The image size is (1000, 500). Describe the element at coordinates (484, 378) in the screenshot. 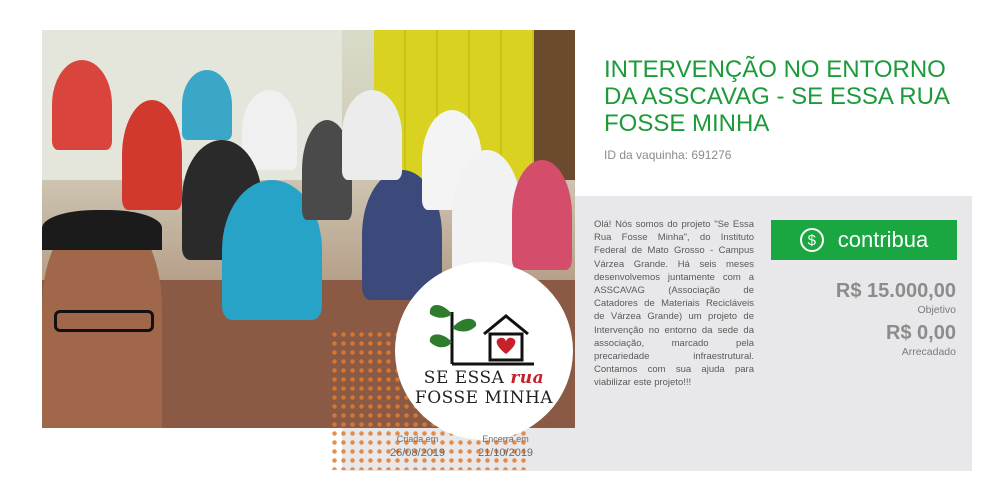

I see `logo-line-1: SE ESSA rua` at that location.